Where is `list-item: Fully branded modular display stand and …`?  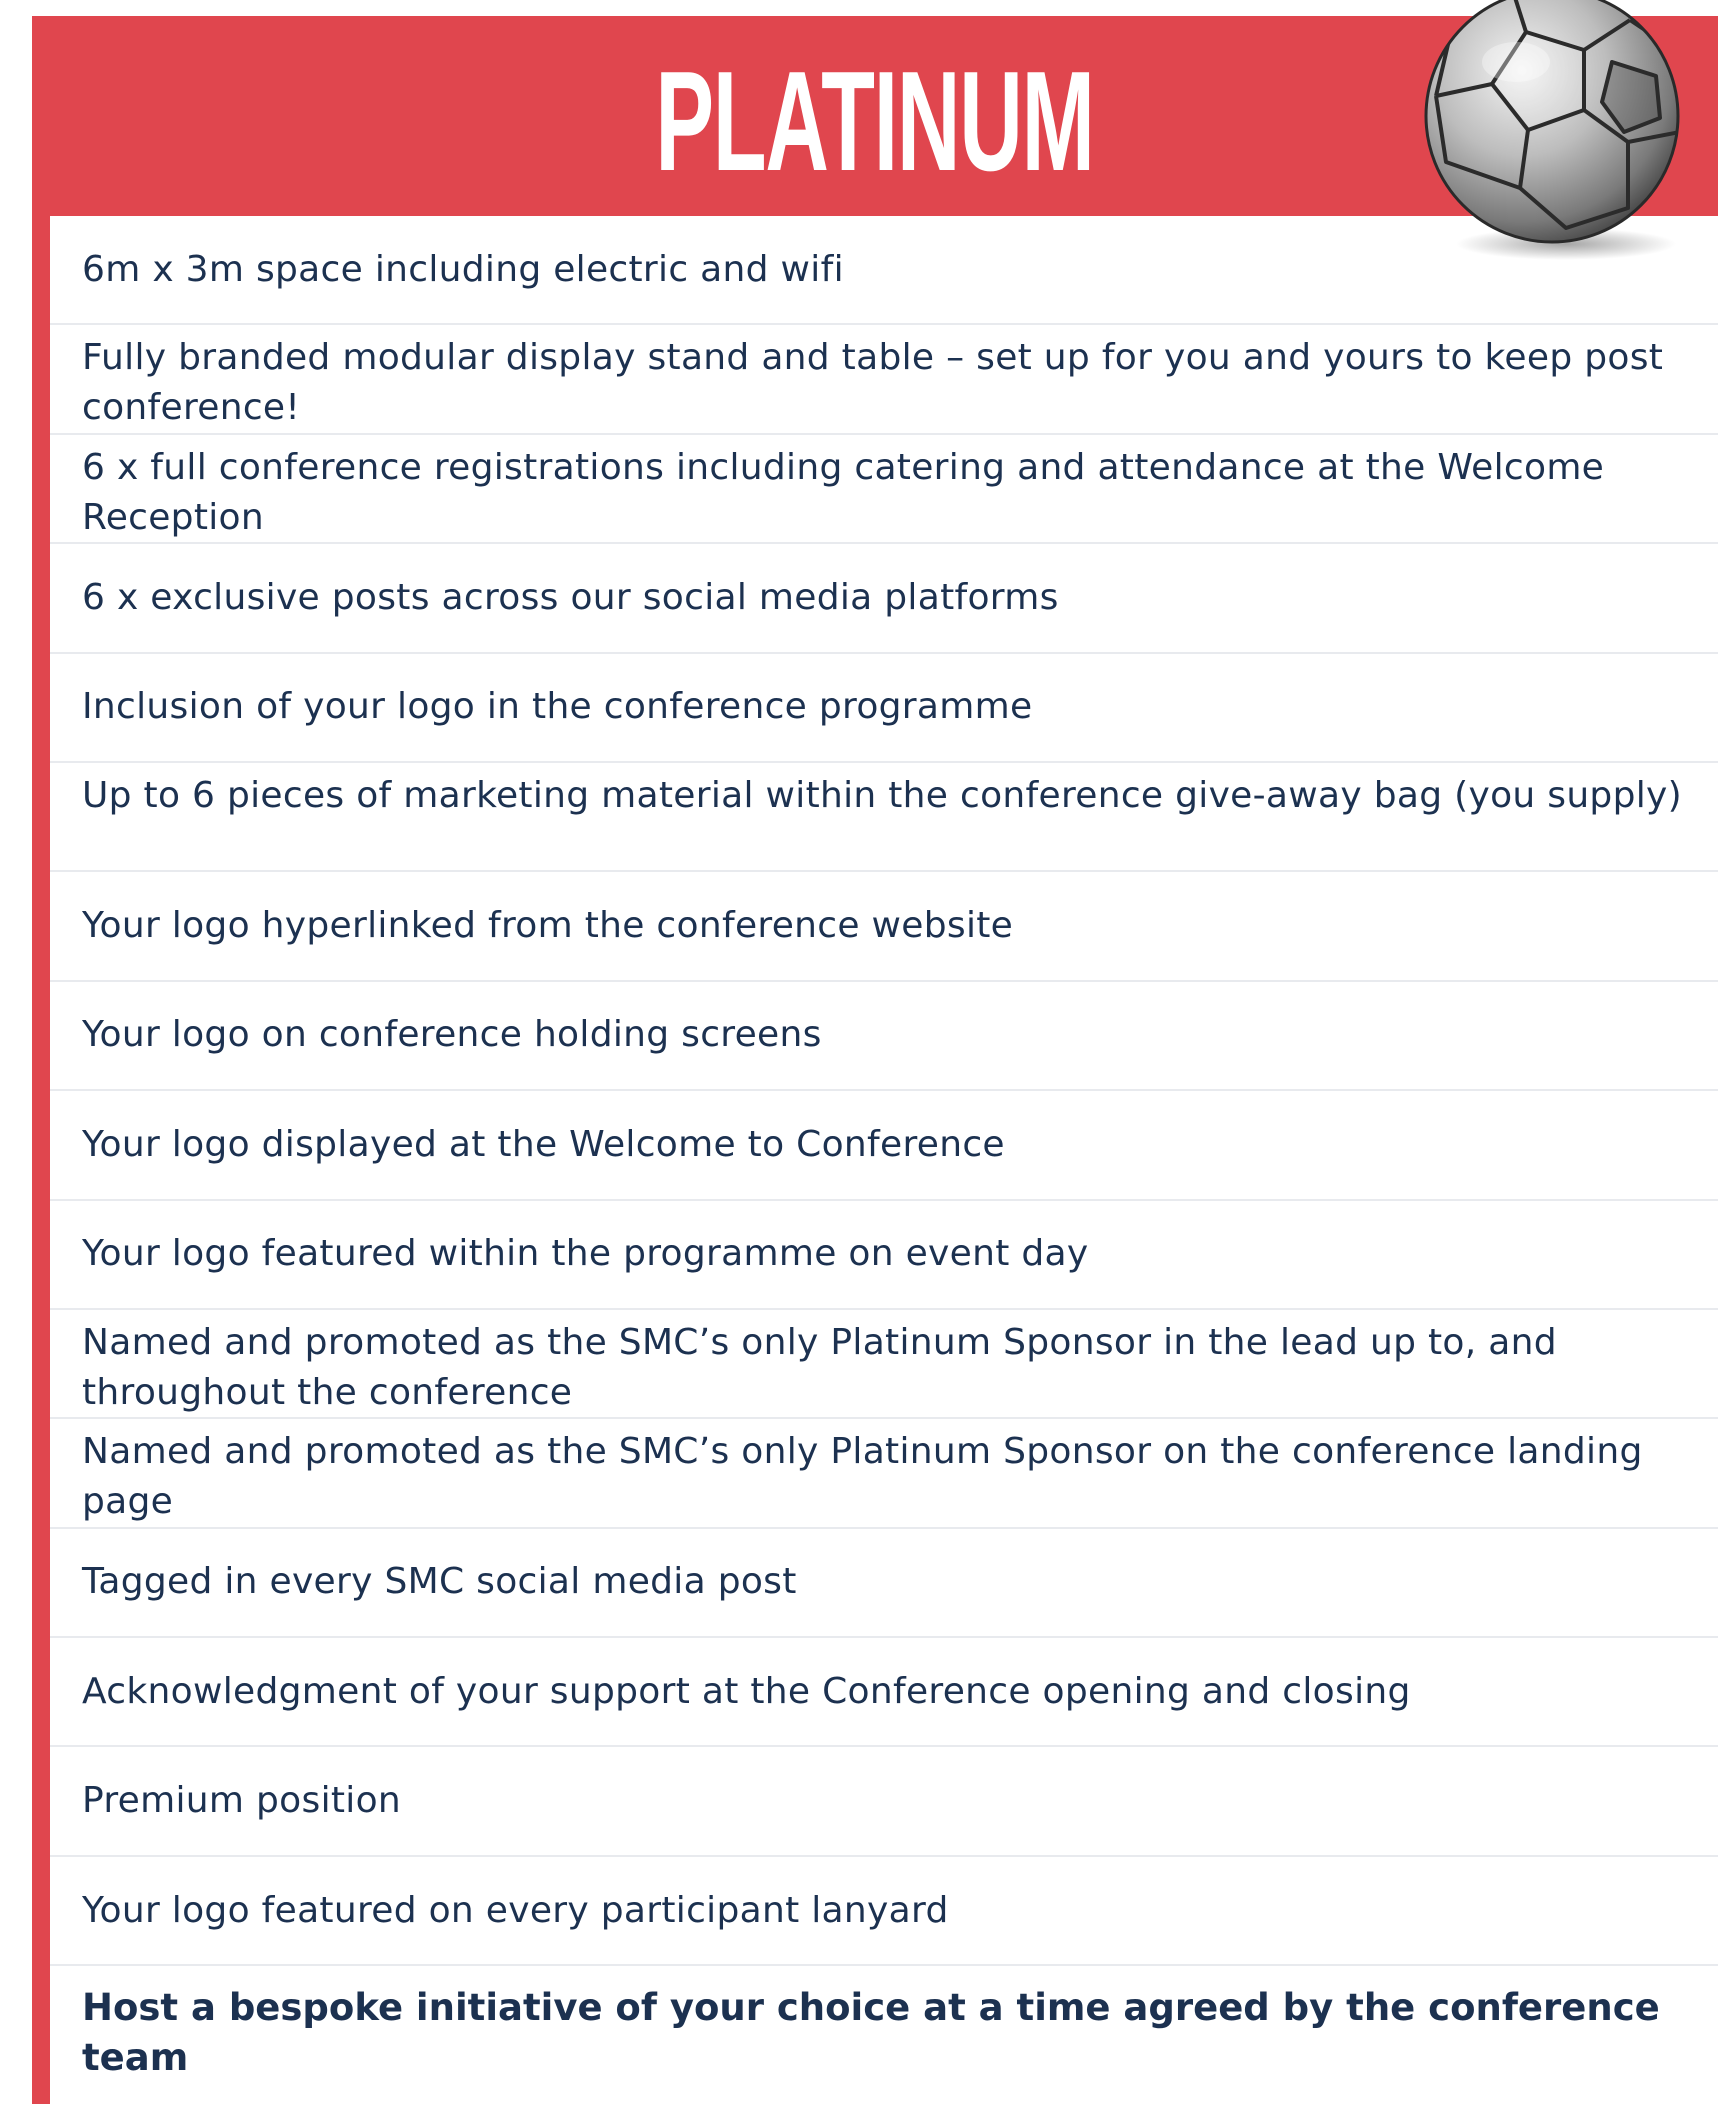
list-item: Fully branded modular display stand and … is located at coordinates (884, 380).